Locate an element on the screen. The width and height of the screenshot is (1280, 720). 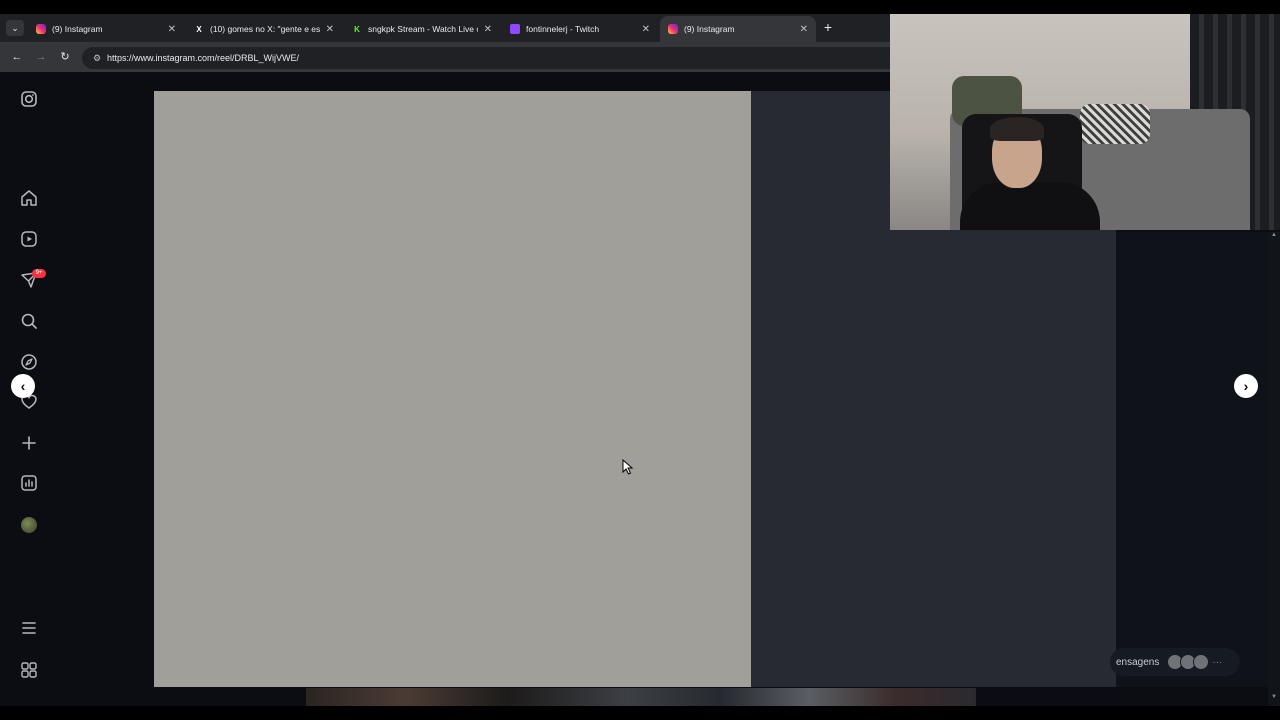
insights-icon is located at coordinates (29, 483).